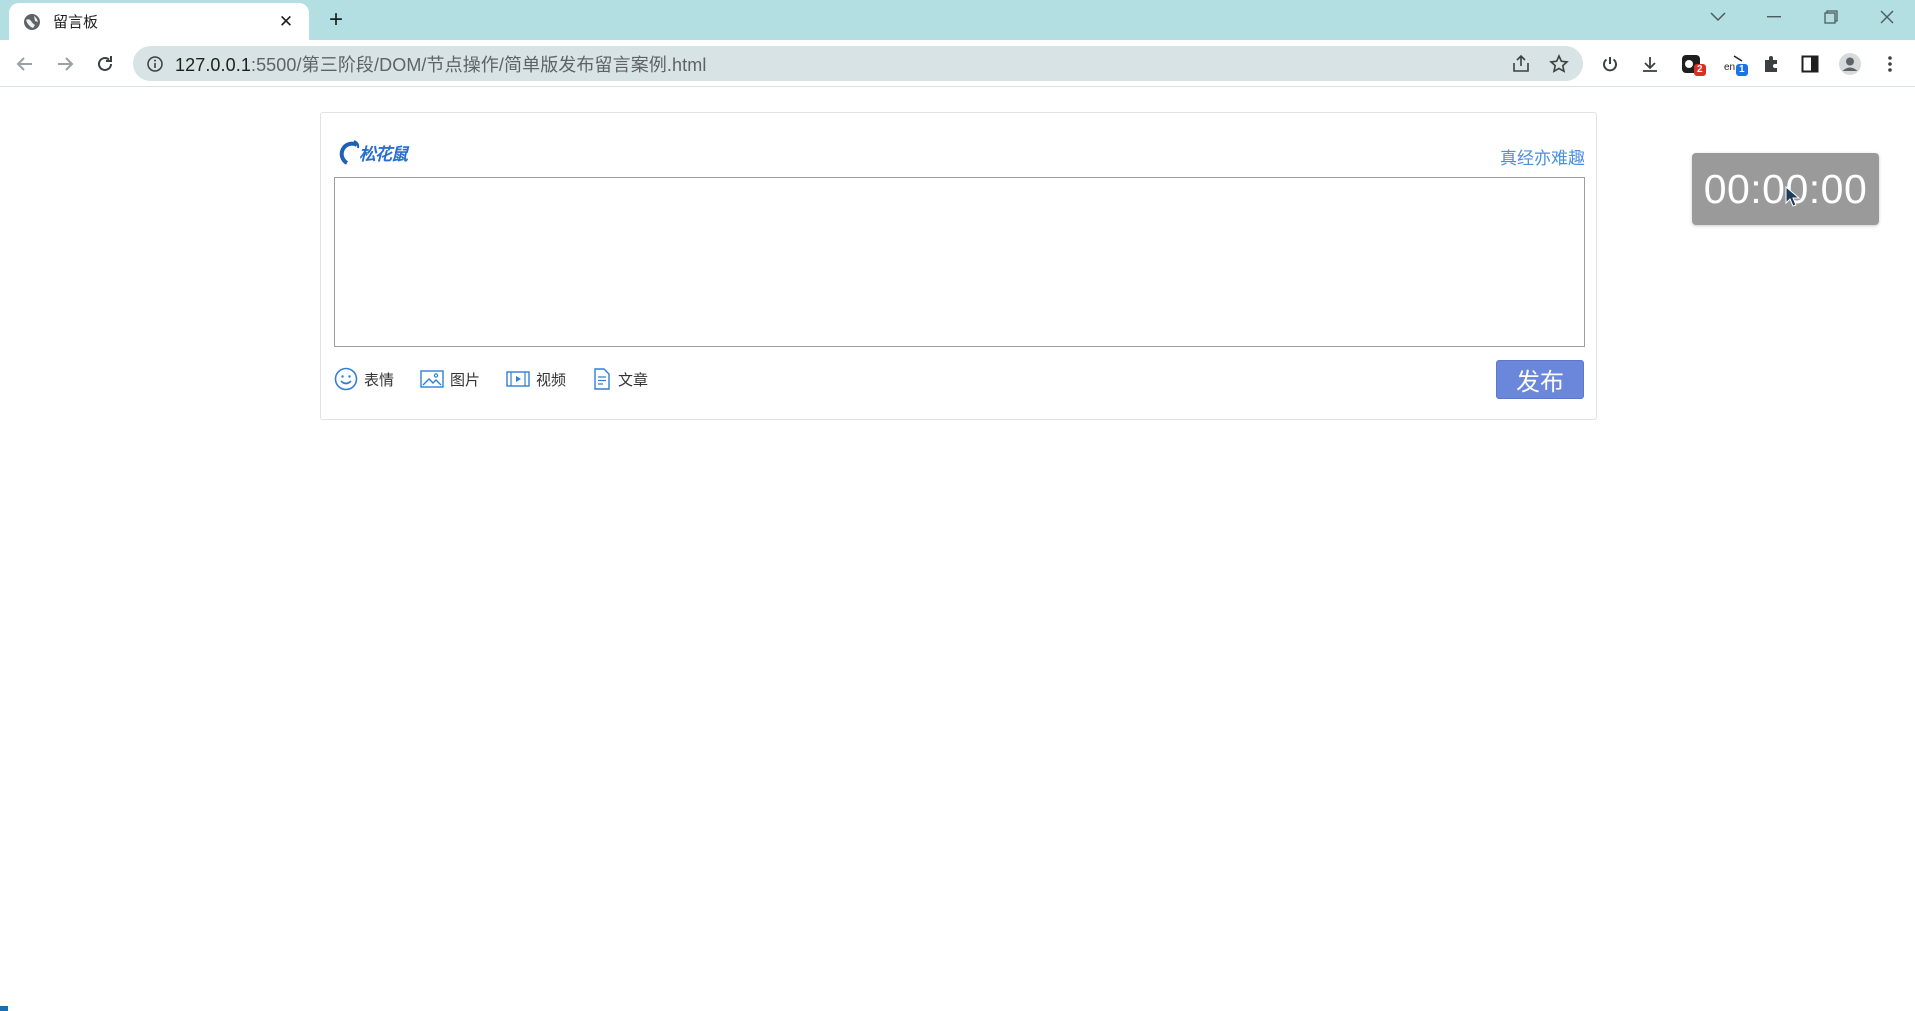 The height and width of the screenshot is (1011, 1915). What do you see at coordinates (1718, 17) in the screenshot?
I see `tab-search-icon` at bounding box center [1718, 17].